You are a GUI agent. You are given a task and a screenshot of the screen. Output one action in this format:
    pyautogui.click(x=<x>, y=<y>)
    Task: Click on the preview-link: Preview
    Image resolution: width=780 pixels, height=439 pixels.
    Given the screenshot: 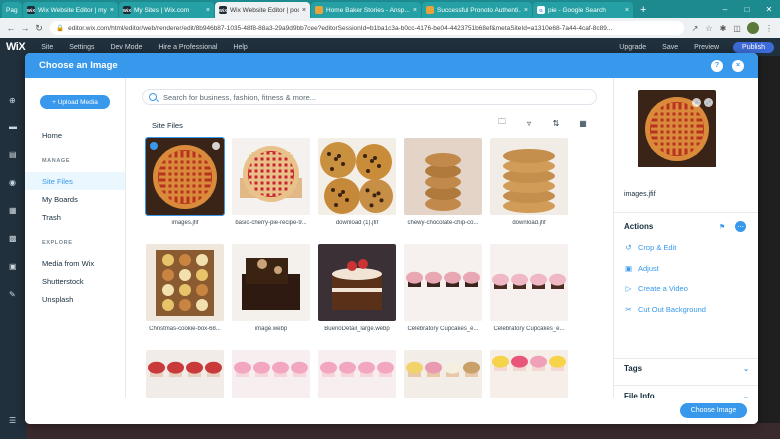 What is the action you would take?
    pyautogui.click(x=706, y=47)
    